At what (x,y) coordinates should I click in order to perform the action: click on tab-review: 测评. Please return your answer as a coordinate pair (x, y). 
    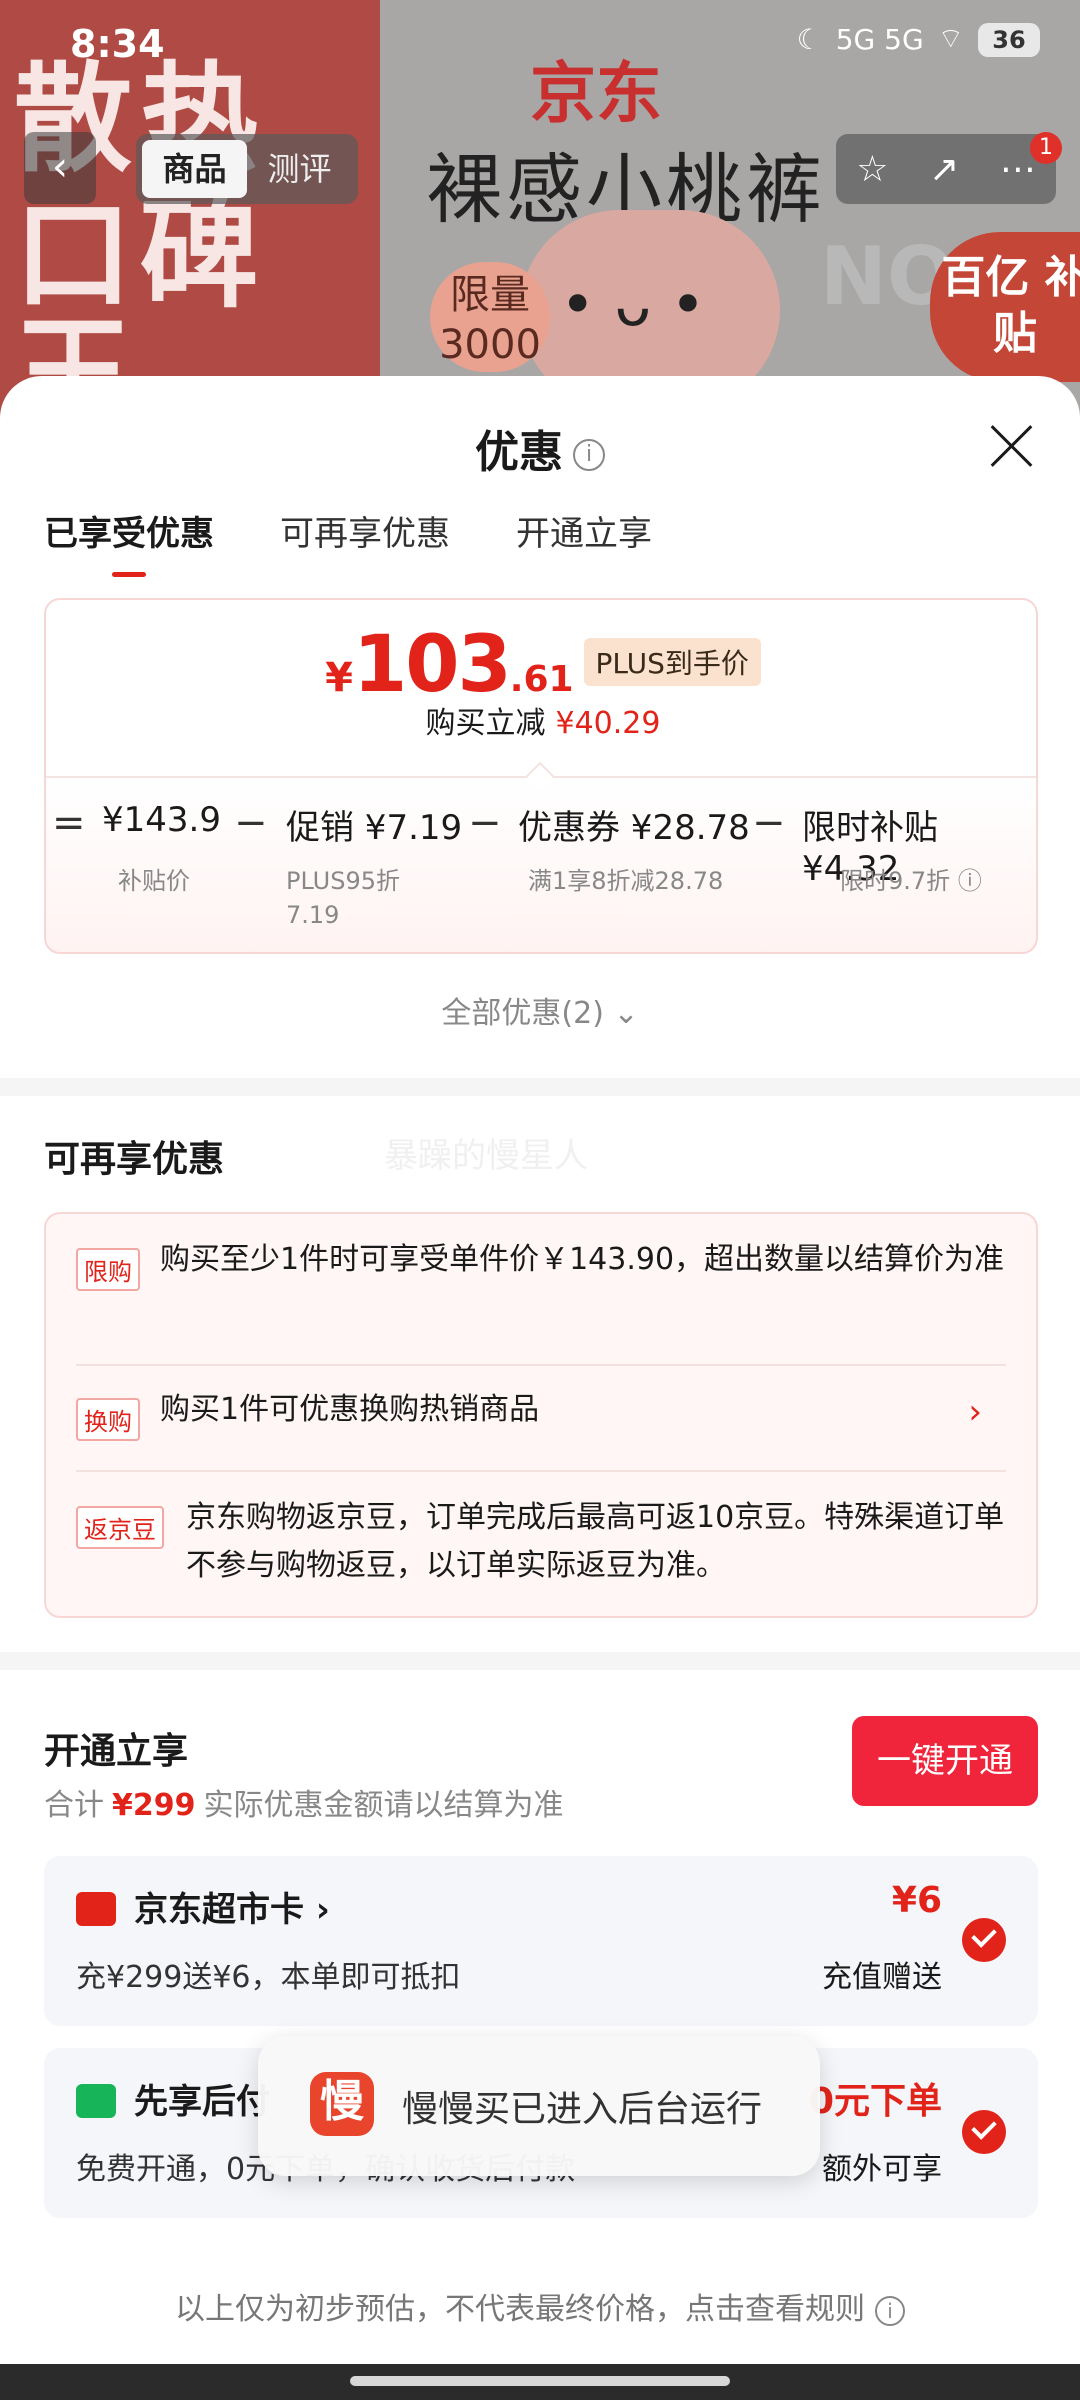
    Looking at the image, I should click on (299, 169).